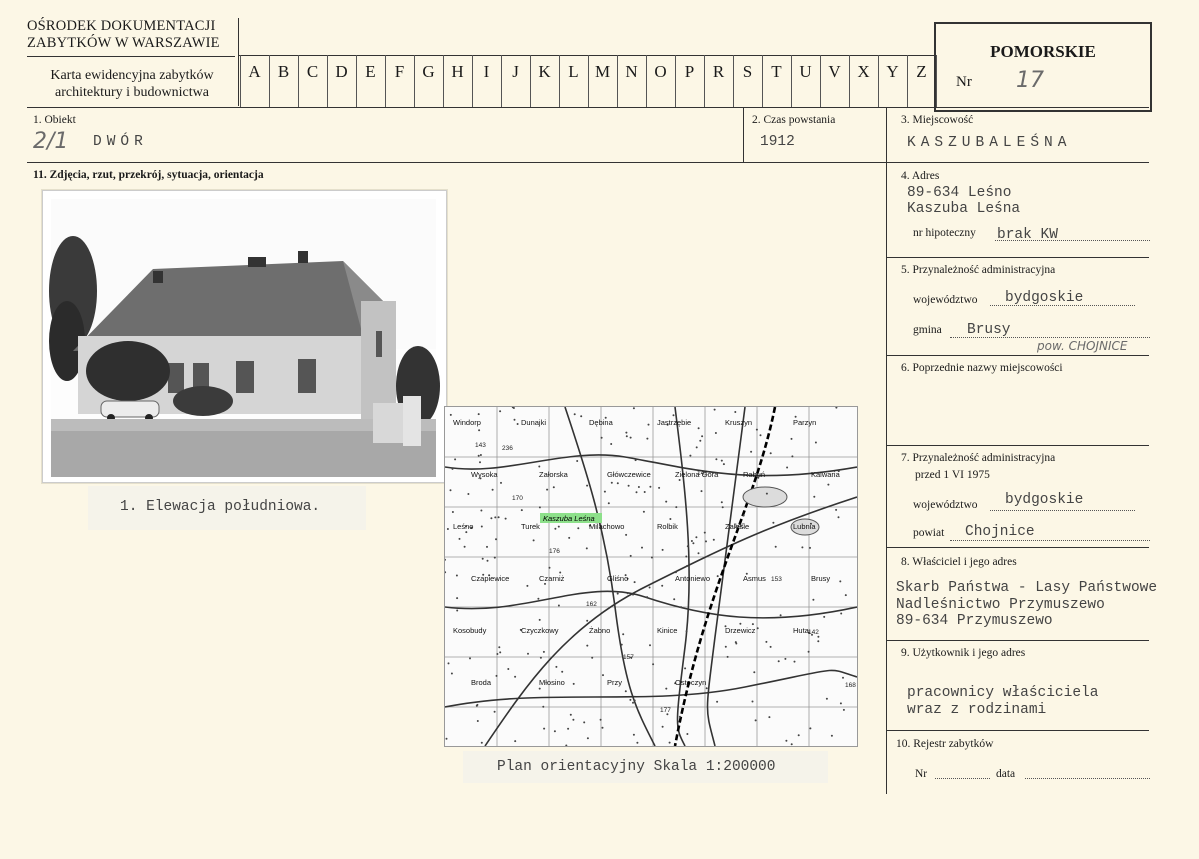 The height and width of the screenshot is (859, 1199). Describe the element at coordinates (515, 71) in the screenshot. I see `letter-j: J` at that location.